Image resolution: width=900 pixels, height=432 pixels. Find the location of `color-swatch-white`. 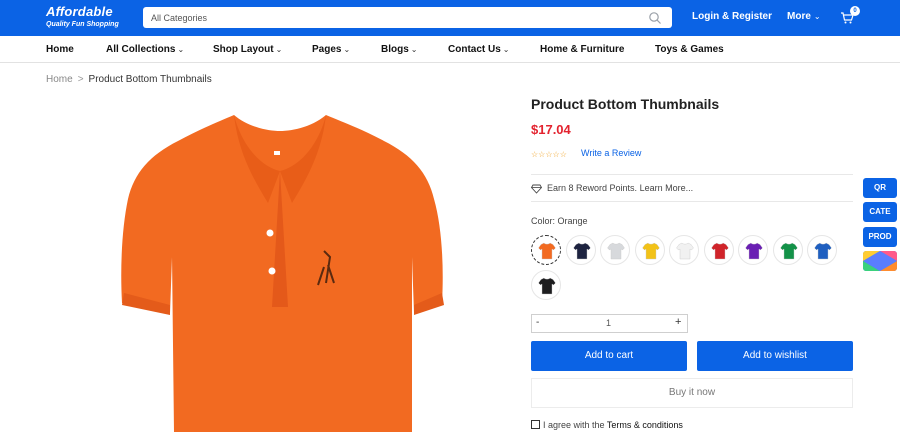

color-swatch-white is located at coordinates (684, 250).